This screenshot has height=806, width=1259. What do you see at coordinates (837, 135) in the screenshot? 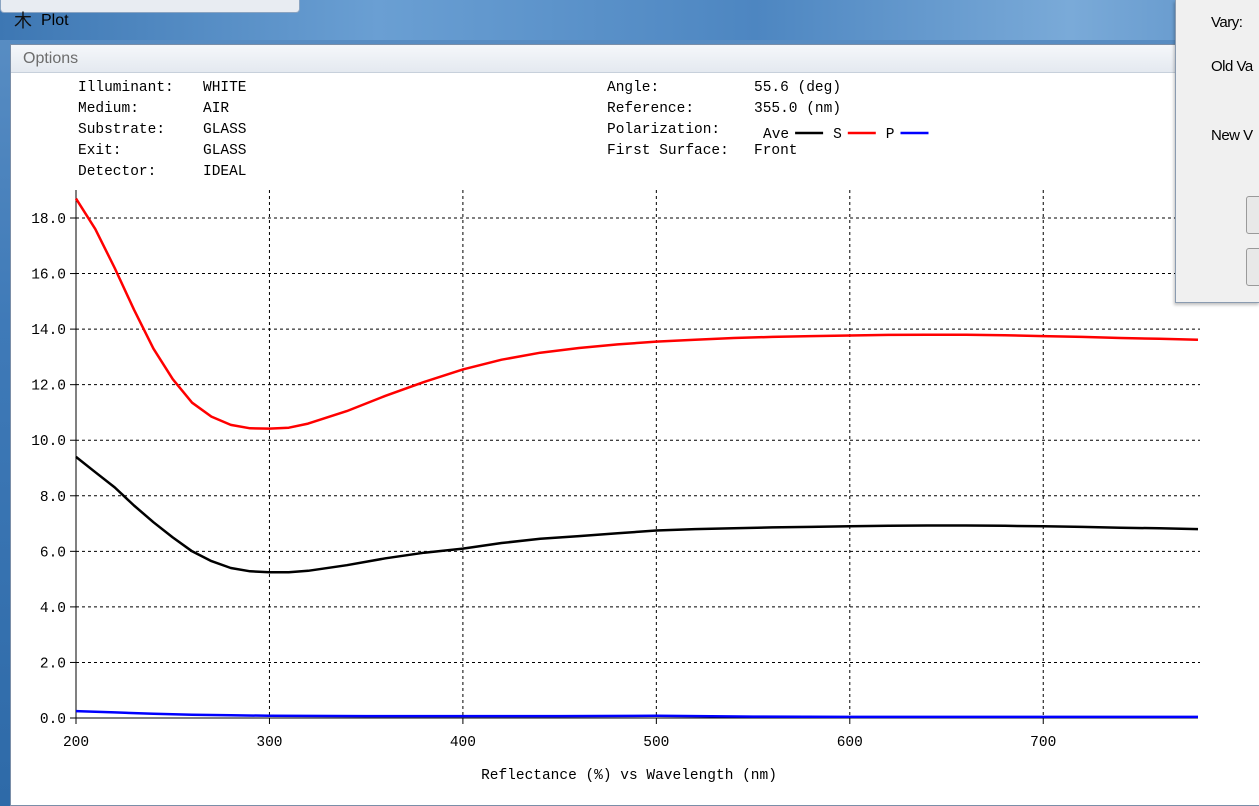
I see `legend-label-s: S` at bounding box center [837, 135].